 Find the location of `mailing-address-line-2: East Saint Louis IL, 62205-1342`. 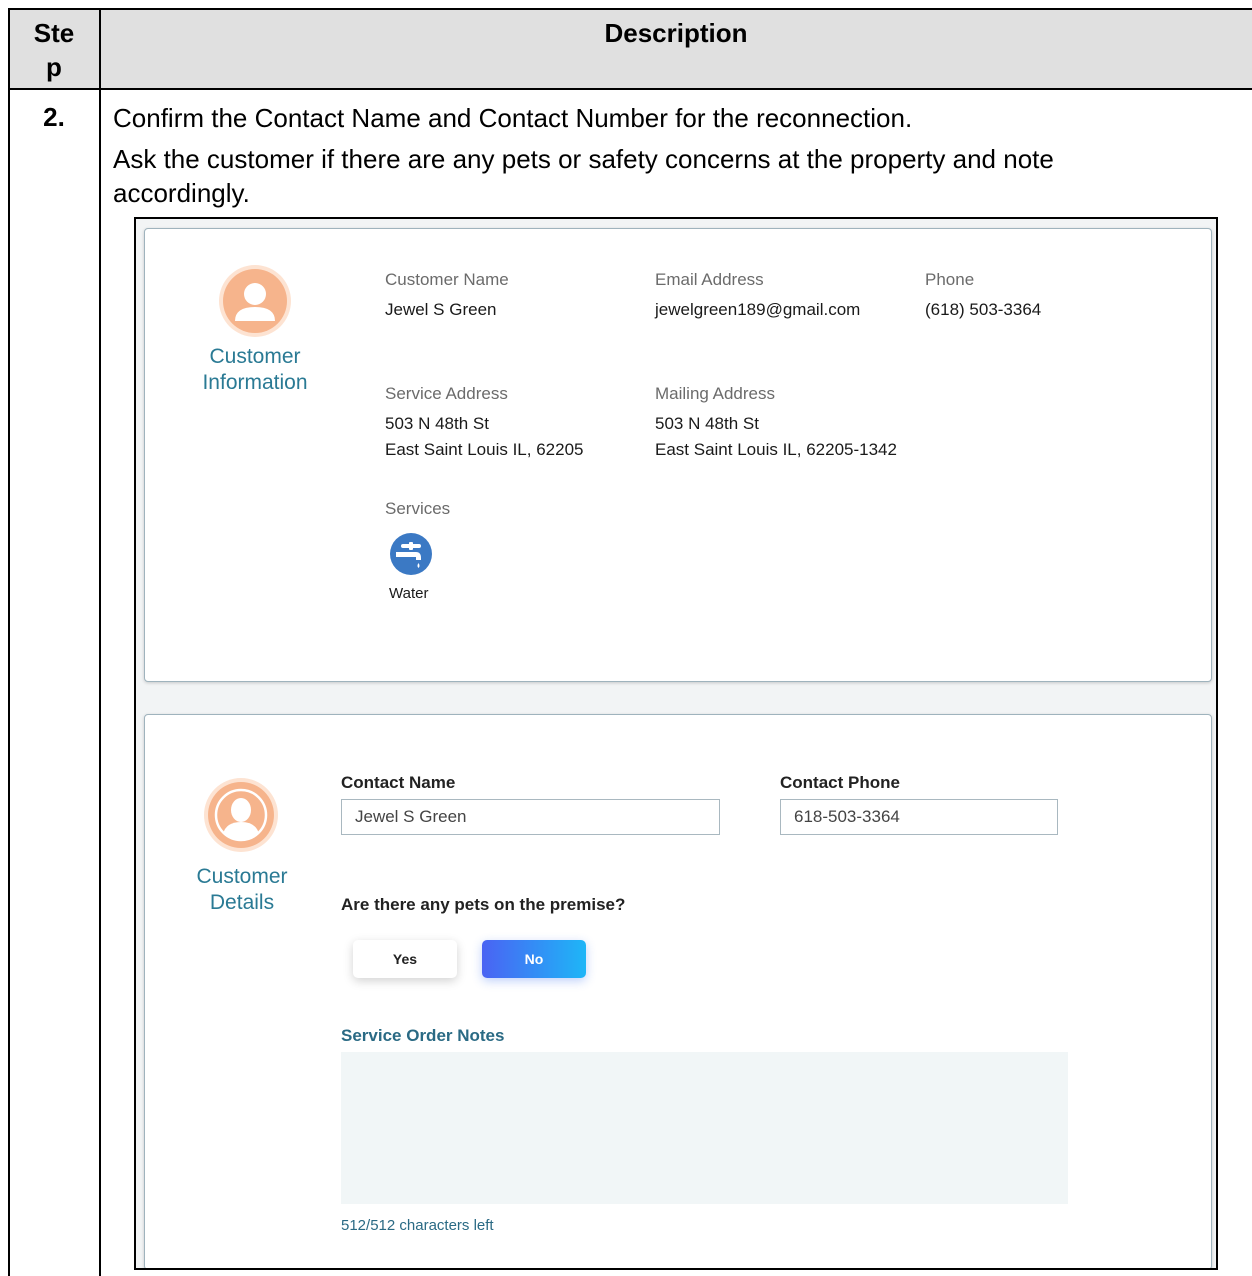

mailing-address-line-2: East Saint Louis IL, 62205-1342 is located at coordinates (776, 449).